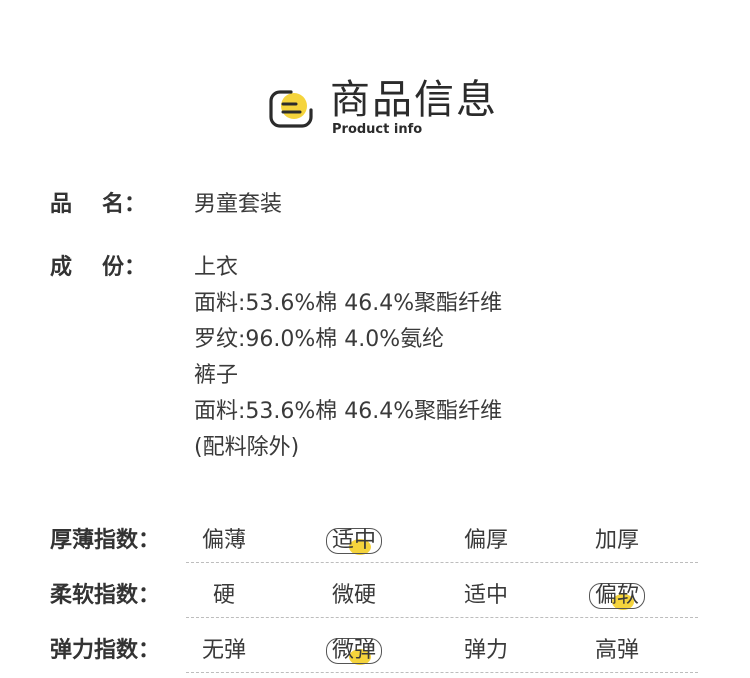 Image resolution: width=750 pixels, height=678 pixels. I want to click on product-name-label-a: 品, so click(61, 204).